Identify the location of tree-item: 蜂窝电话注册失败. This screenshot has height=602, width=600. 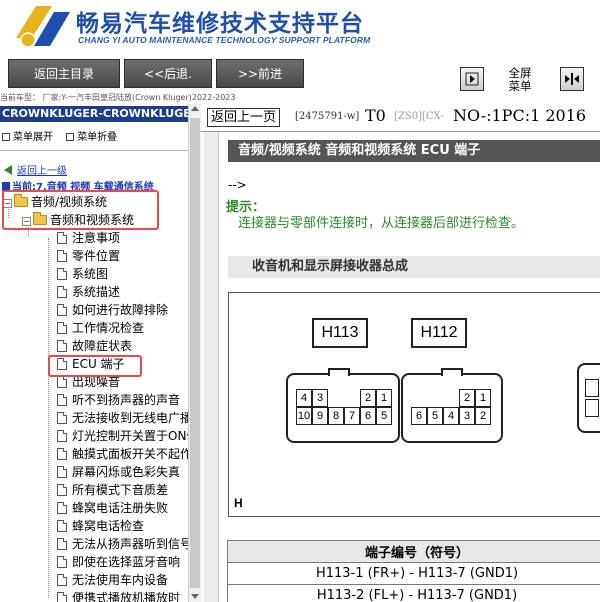
(112, 508).